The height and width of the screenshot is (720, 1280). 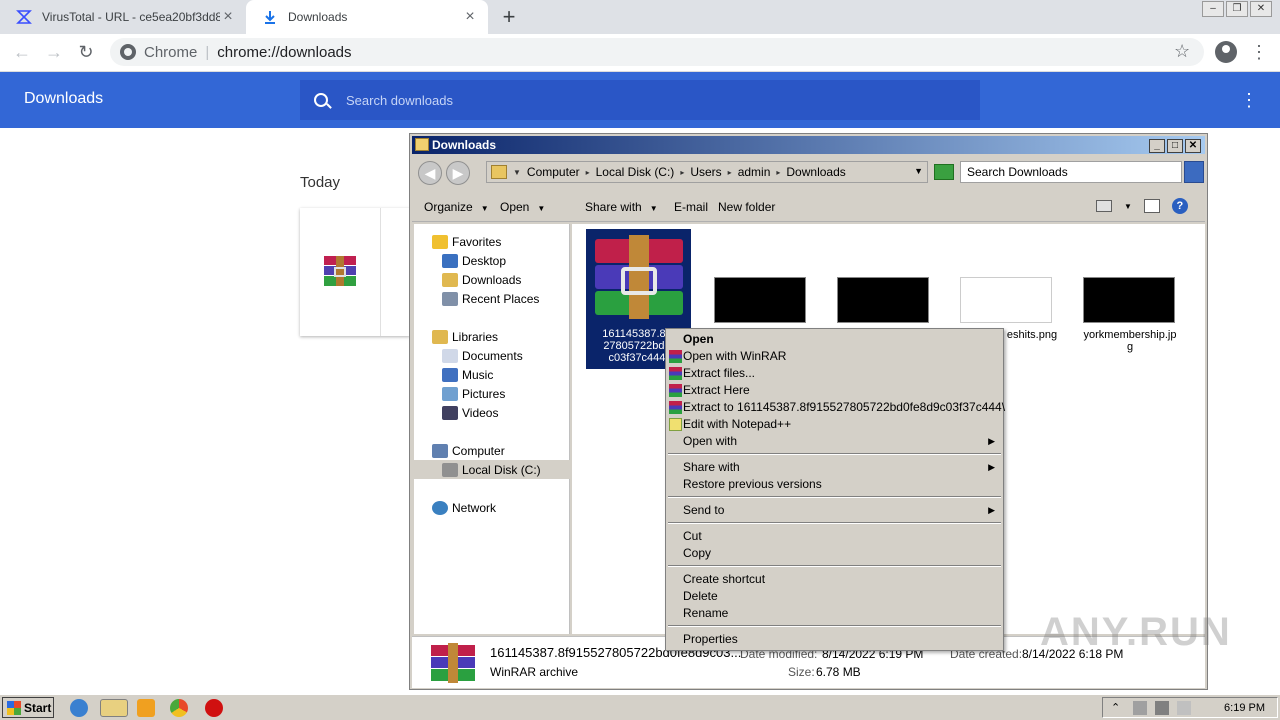 What do you see at coordinates (918, 171) in the screenshot?
I see `address-dropdown-icon: ▼` at bounding box center [918, 171].